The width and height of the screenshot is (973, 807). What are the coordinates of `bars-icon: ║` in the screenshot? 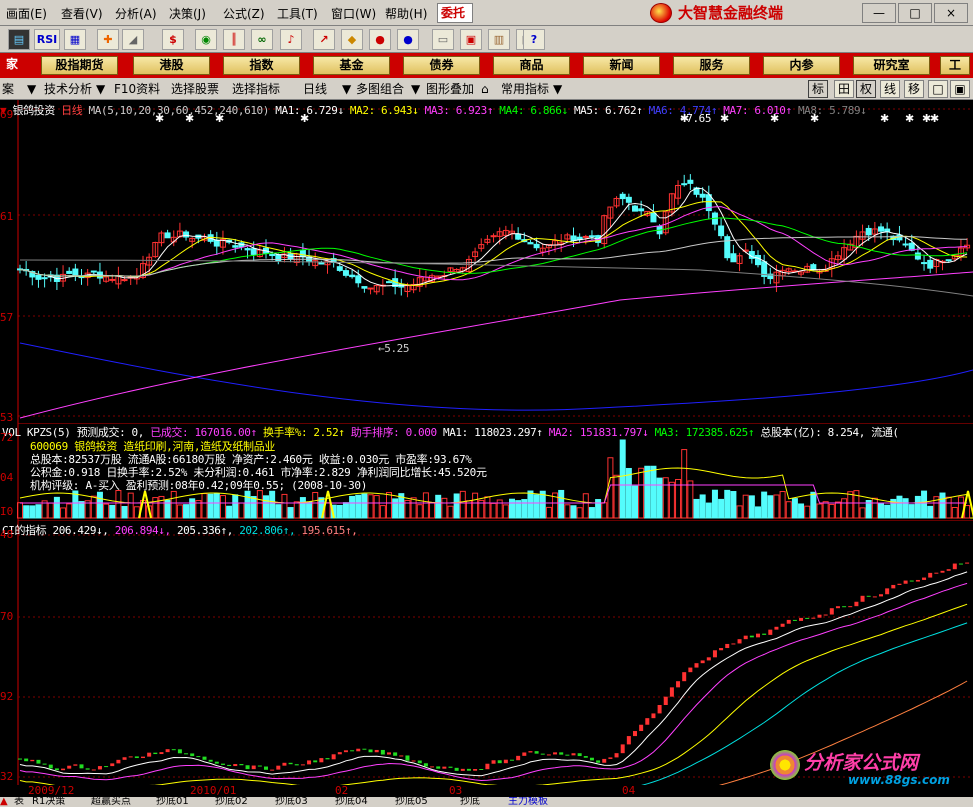 It's located at (234, 39).